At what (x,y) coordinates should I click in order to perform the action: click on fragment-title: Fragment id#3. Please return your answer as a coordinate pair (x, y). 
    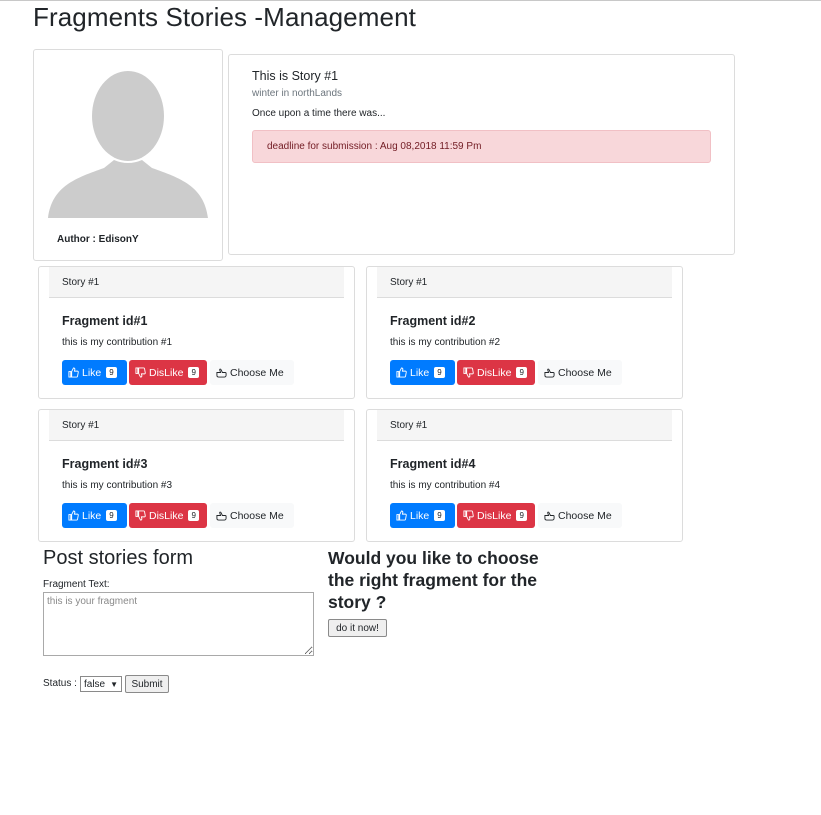
    Looking at the image, I should click on (105, 464).